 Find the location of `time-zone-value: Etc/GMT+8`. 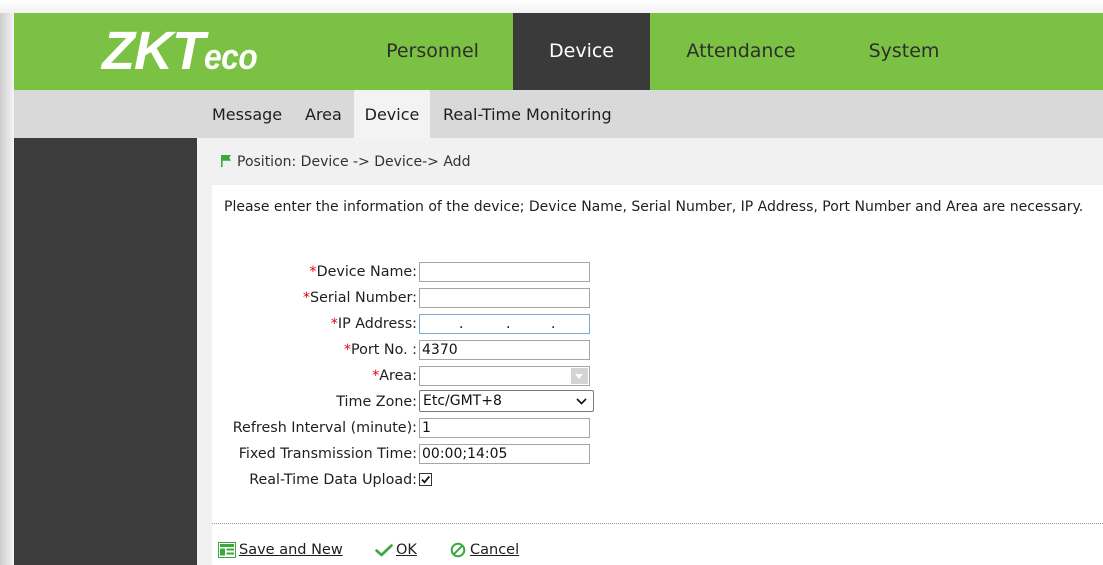

time-zone-value: Etc/GMT+8 is located at coordinates (462, 401).